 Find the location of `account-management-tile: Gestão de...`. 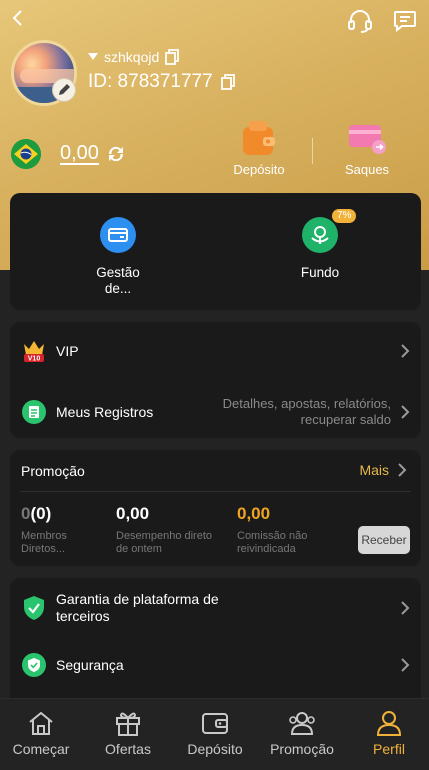

account-management-tile: Gestão de... is located at coordinates (118, 256).